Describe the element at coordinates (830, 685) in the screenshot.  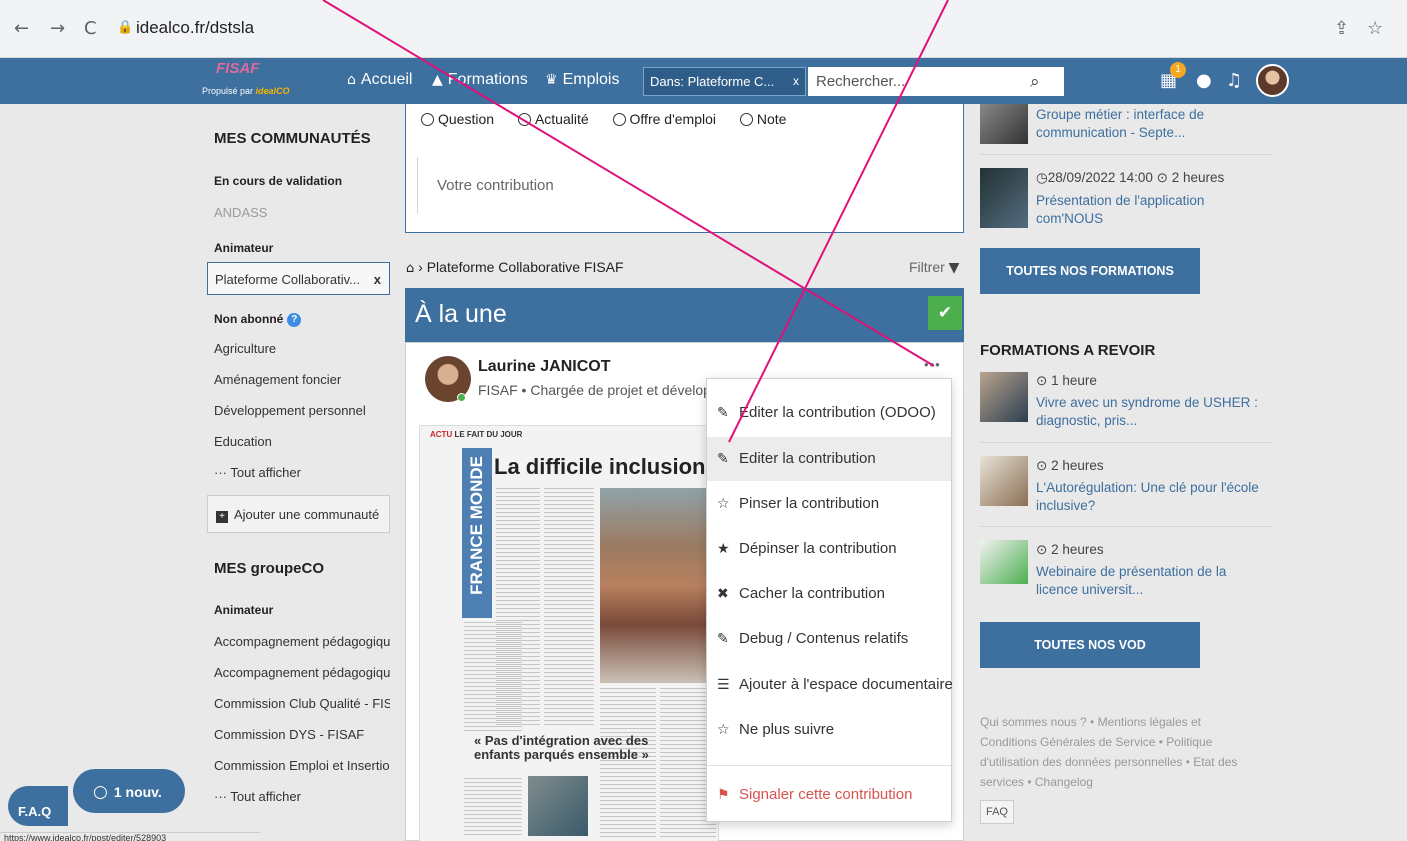
I see `menu-item-add-documents: ☰ Ajouter à l'espace documentaire` at that location.